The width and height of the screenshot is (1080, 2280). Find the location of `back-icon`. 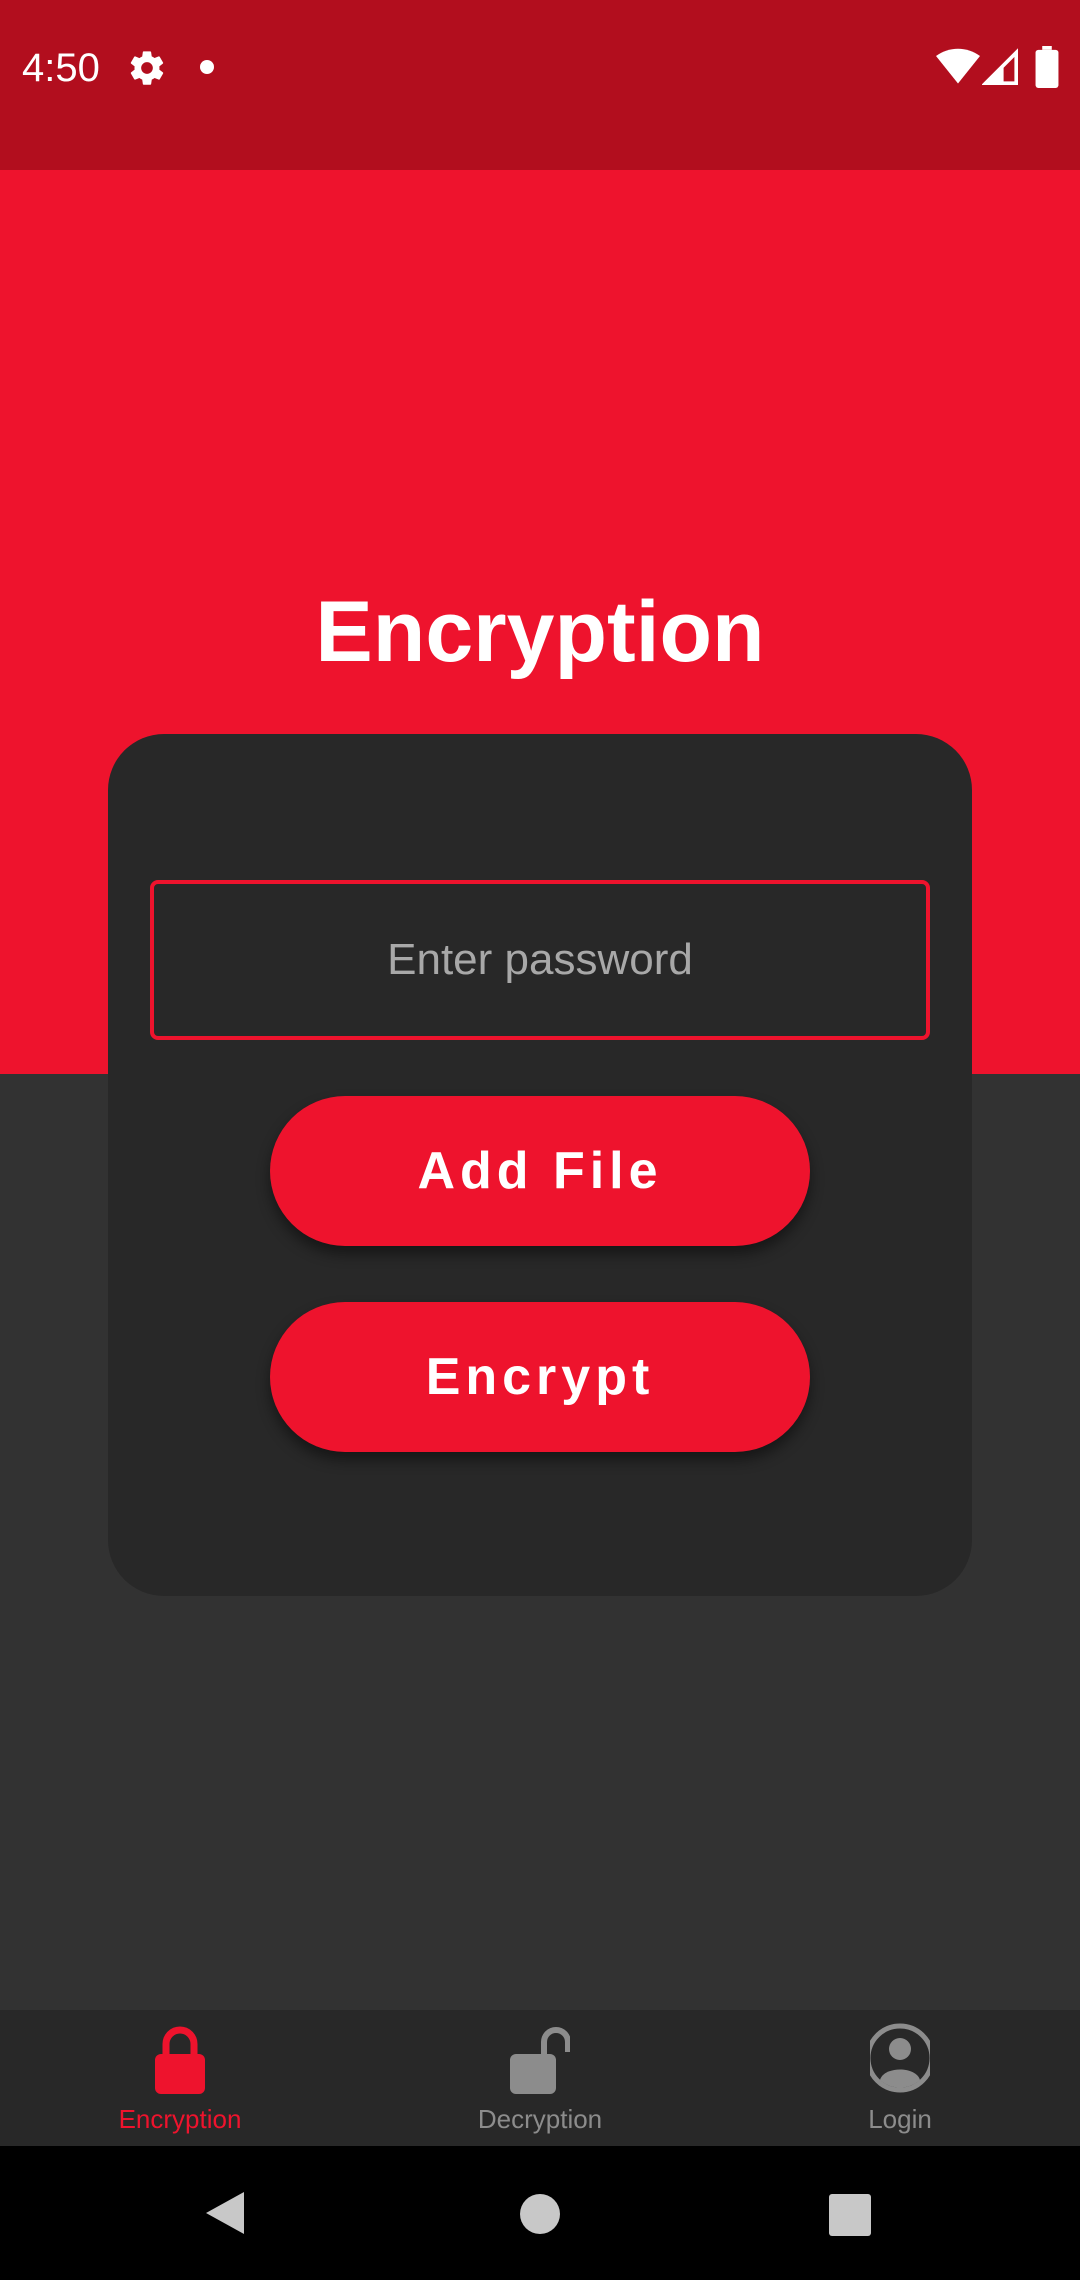

back-icon is located at coordinates (225, 2213).